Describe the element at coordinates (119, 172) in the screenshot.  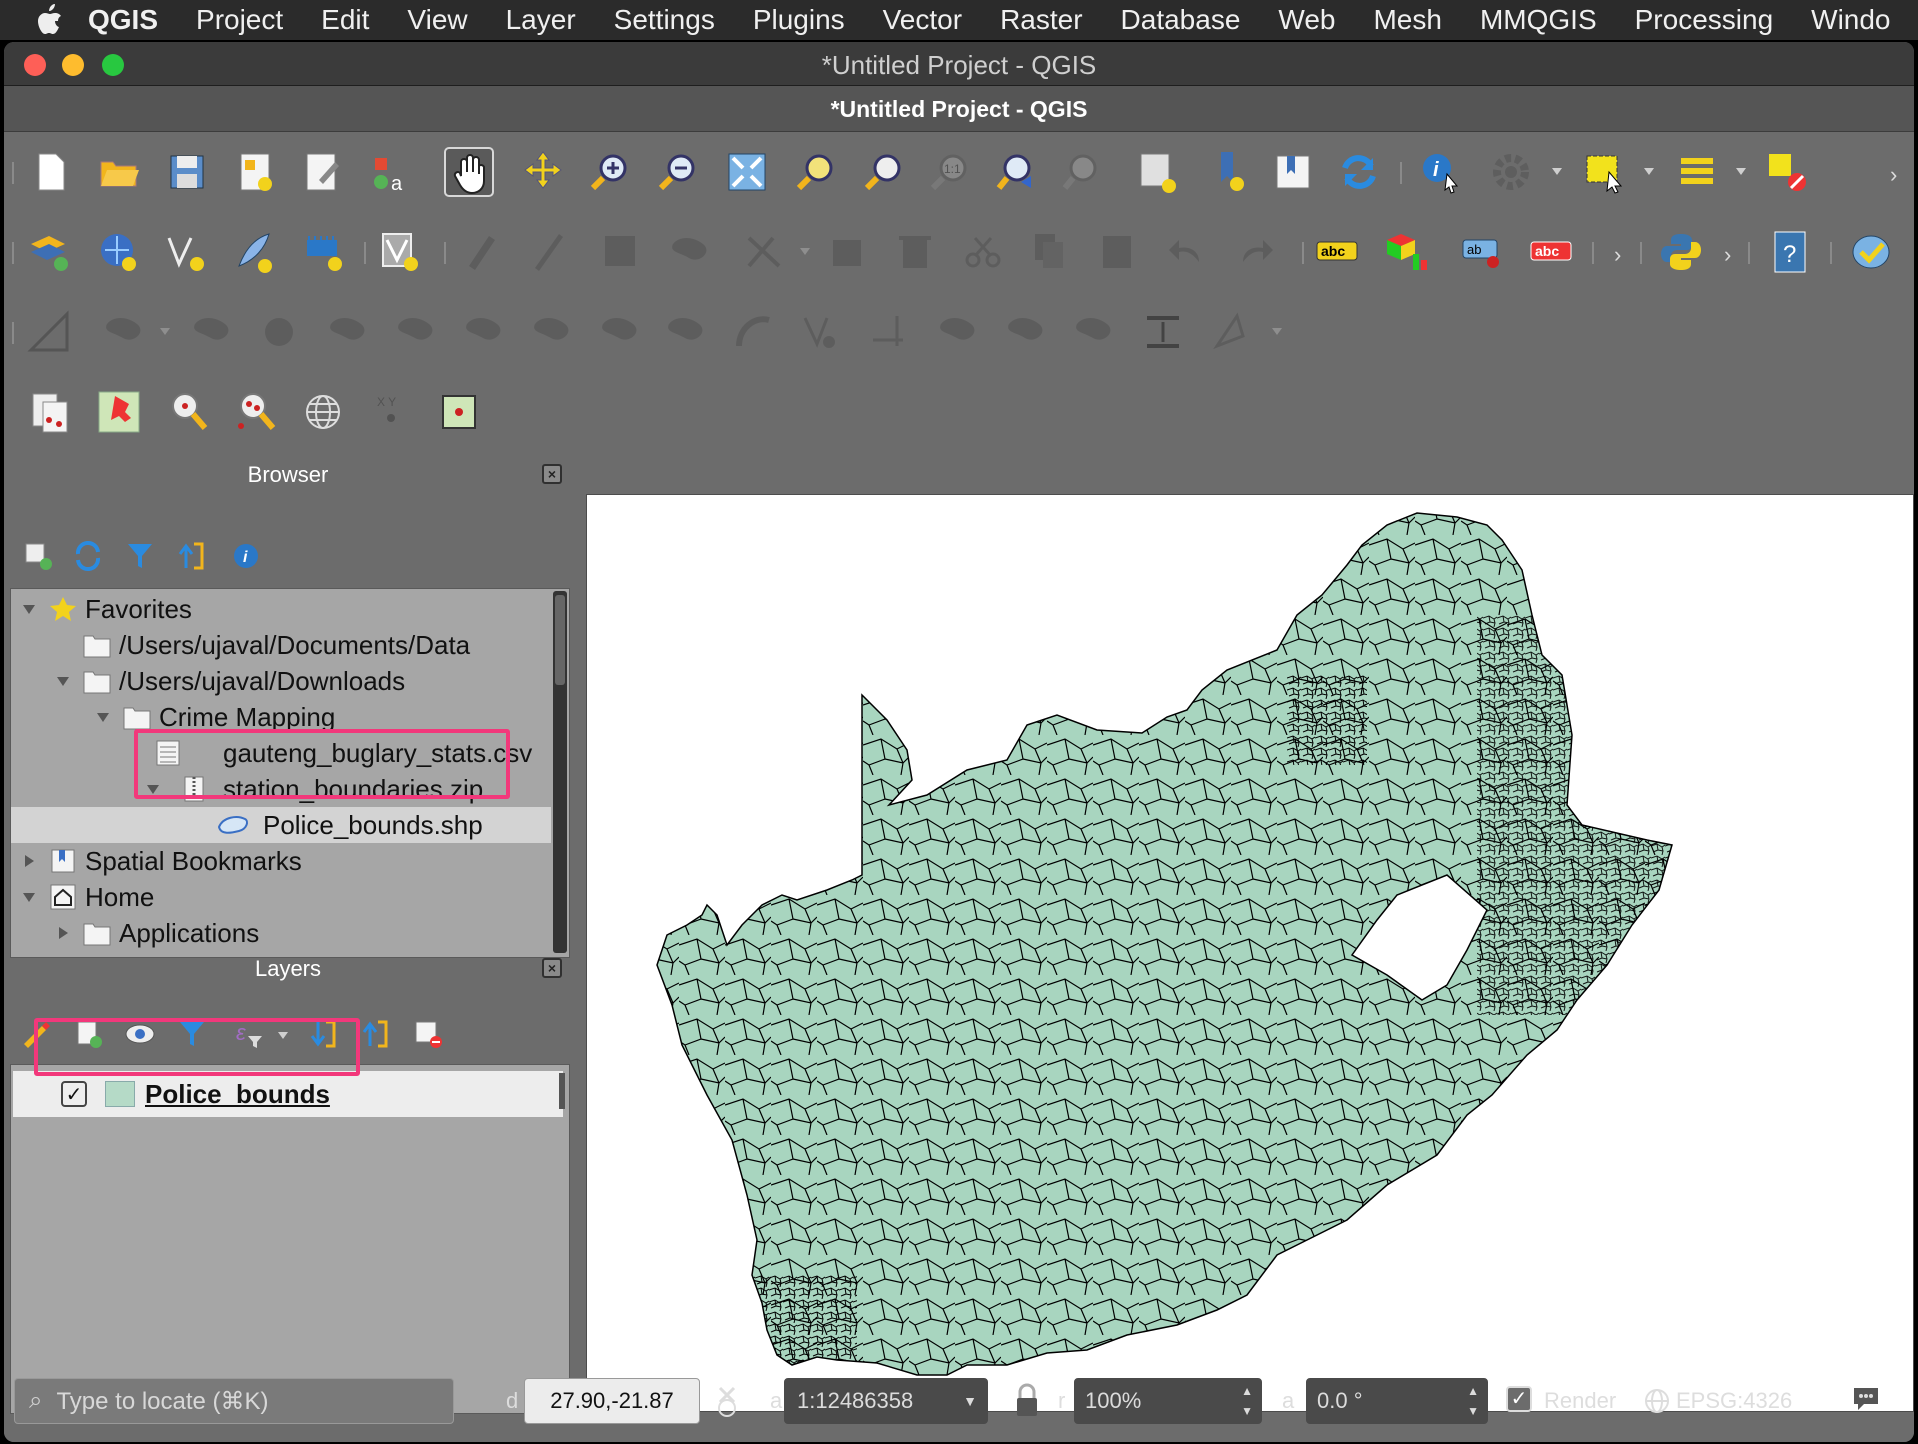
I see `open-project-icon` at that location.